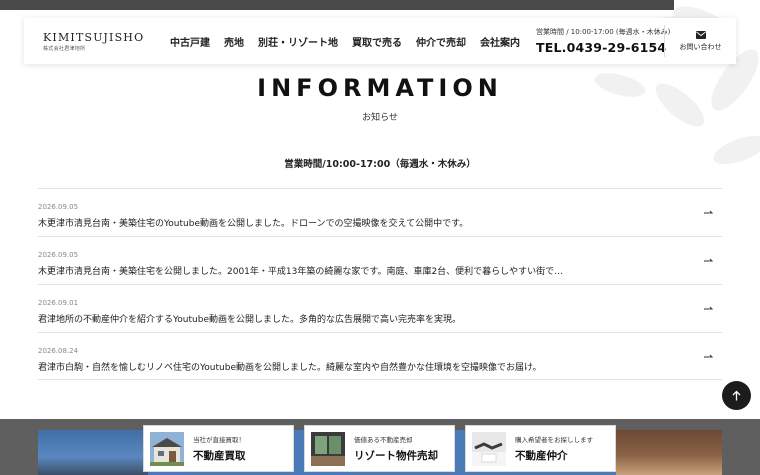 The image size is (760, 475). I want to click on news-date: 2026.08.24, so click(58, 351).